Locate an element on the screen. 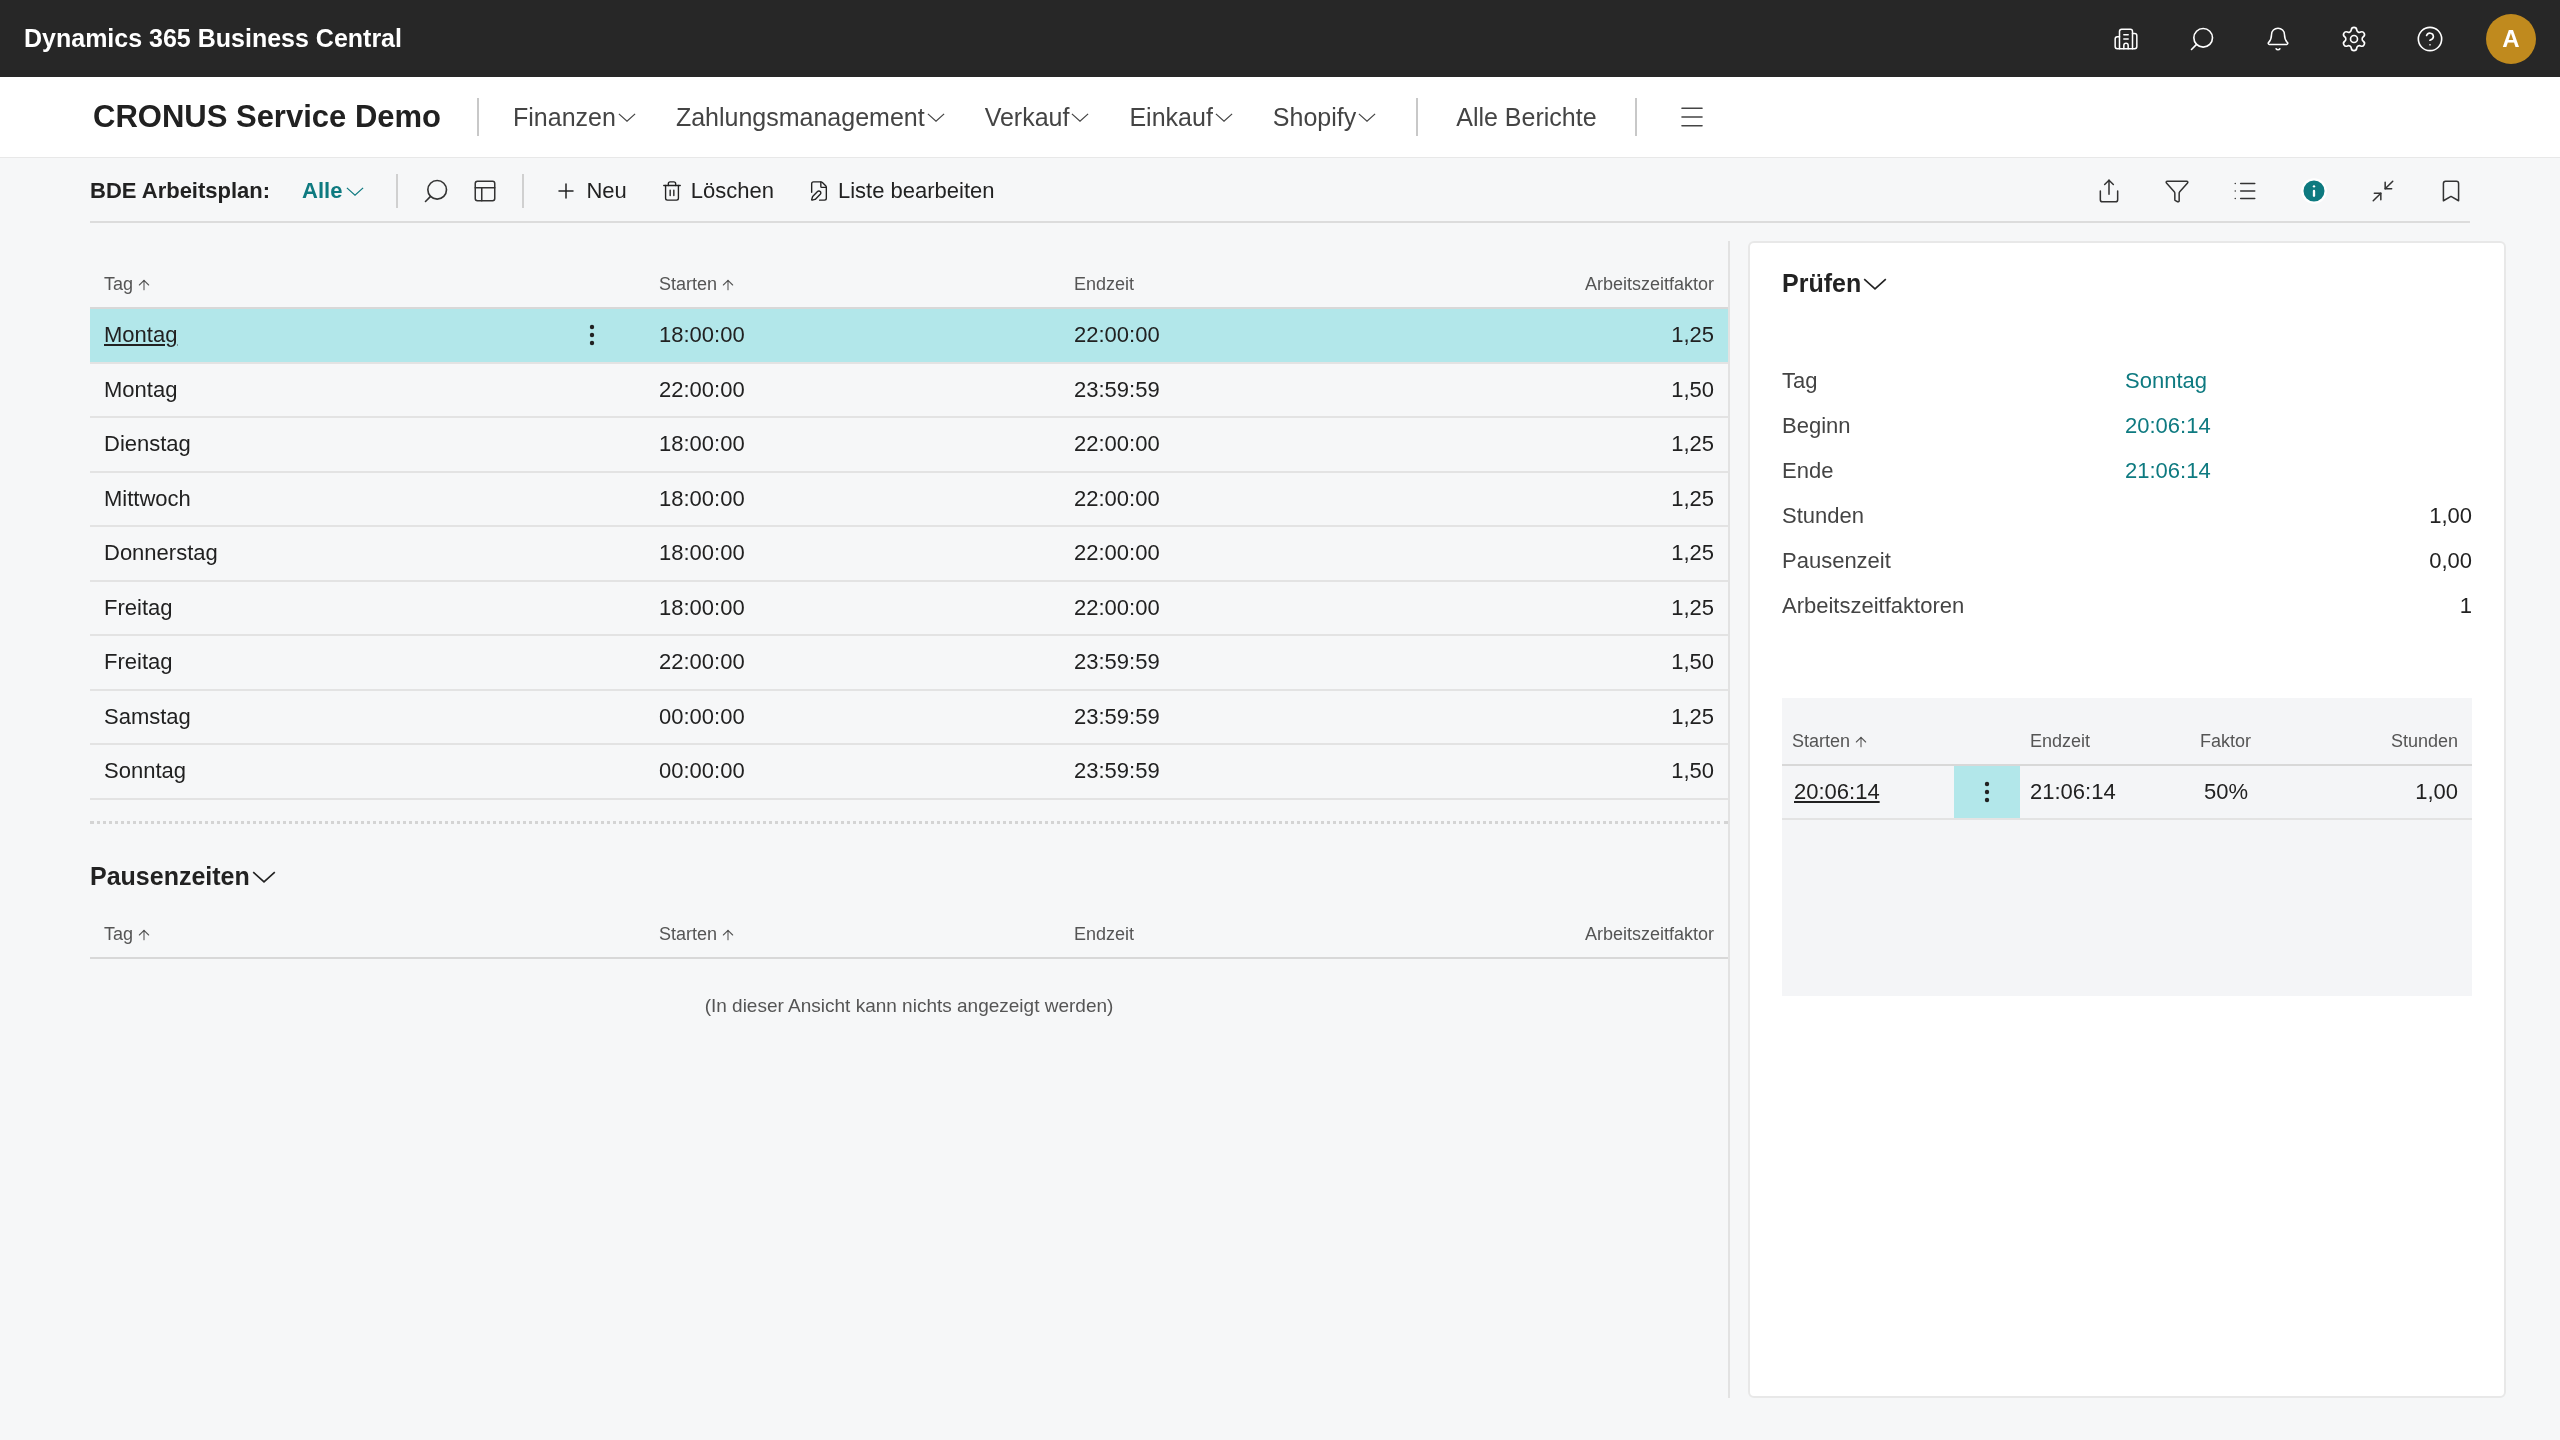  table-row: Montag 18:00:00 22:00:00 1,25 is located at coordinates (909, 336).